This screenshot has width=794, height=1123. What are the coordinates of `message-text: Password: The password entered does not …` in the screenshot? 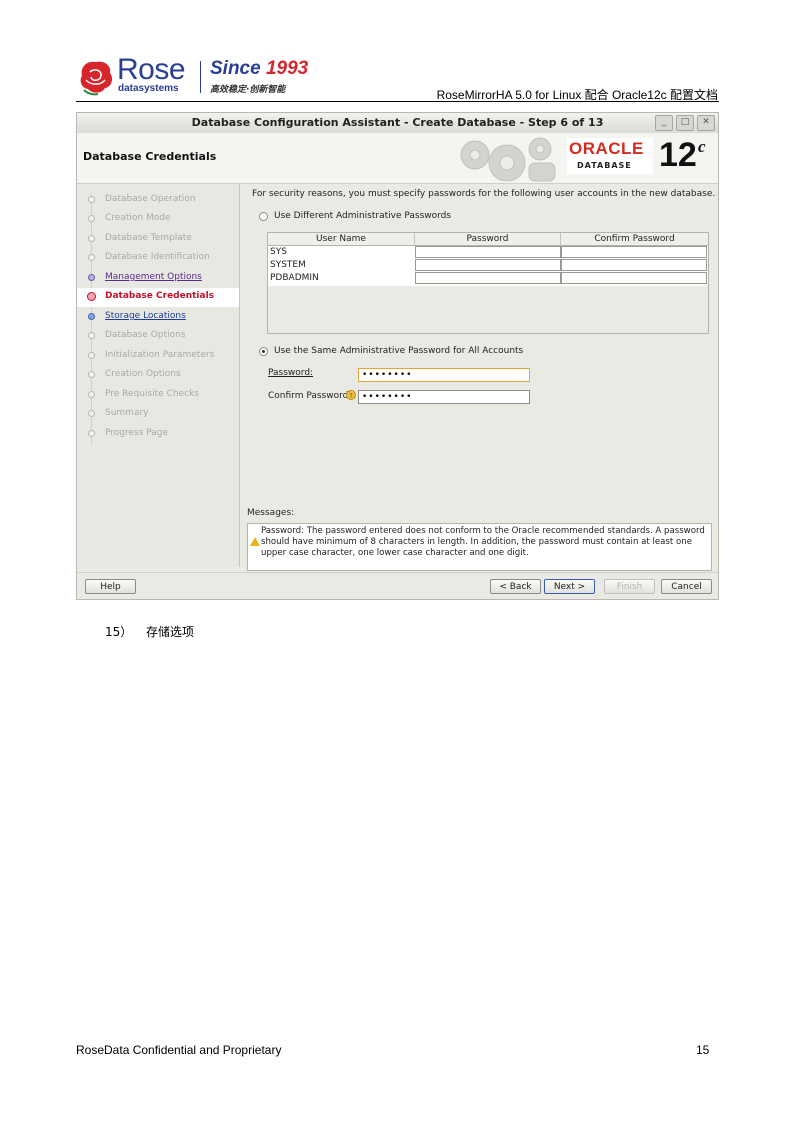 It's located at (483, 542).